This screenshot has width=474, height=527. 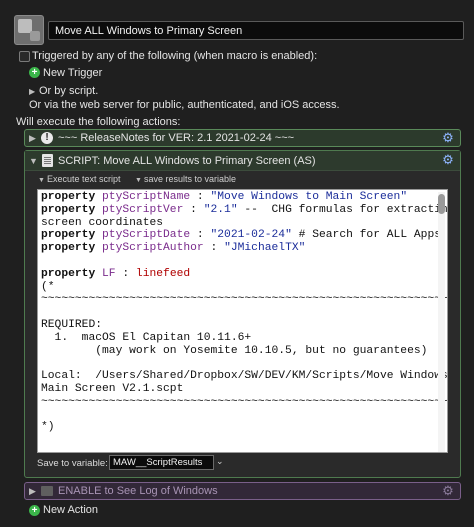 What do you see at coordinates (84, 179) in the screenshot?
I see `execute-text-script-label: Execute text script` at bounding box center [84, 179].